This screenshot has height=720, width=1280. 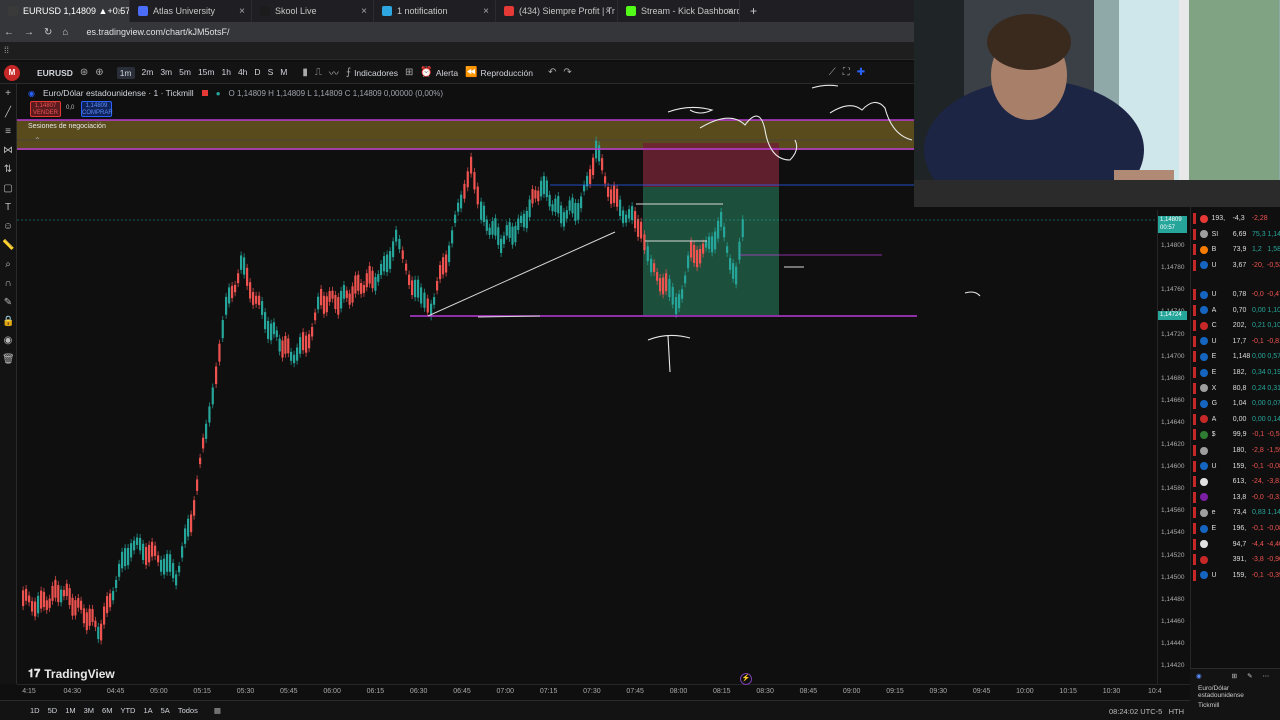 I want to click on range-1A: 1A, so click(x=147, y=710).